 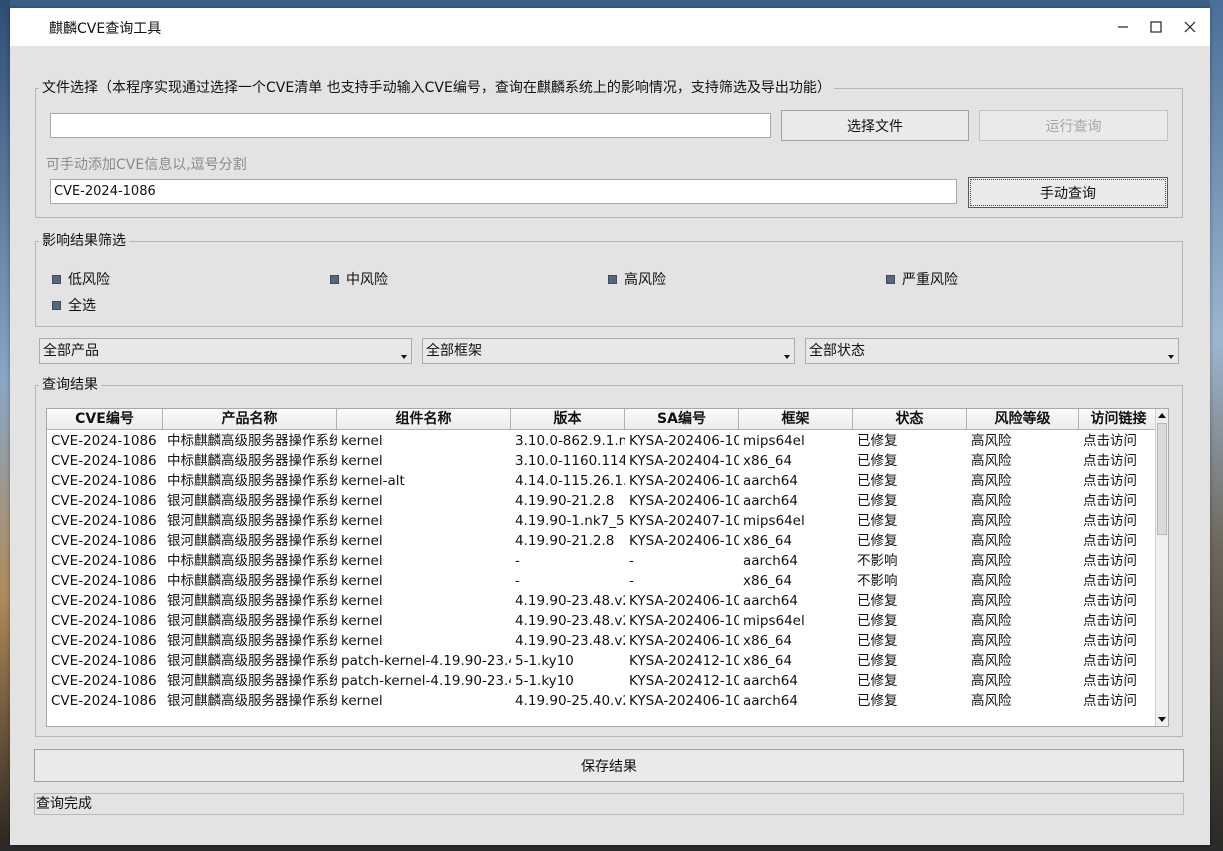 What do you see at coordinates (81, 279) in the screenshot?
I see `low-risk-checkbox: 低风险` at bounding box center [81, 279].